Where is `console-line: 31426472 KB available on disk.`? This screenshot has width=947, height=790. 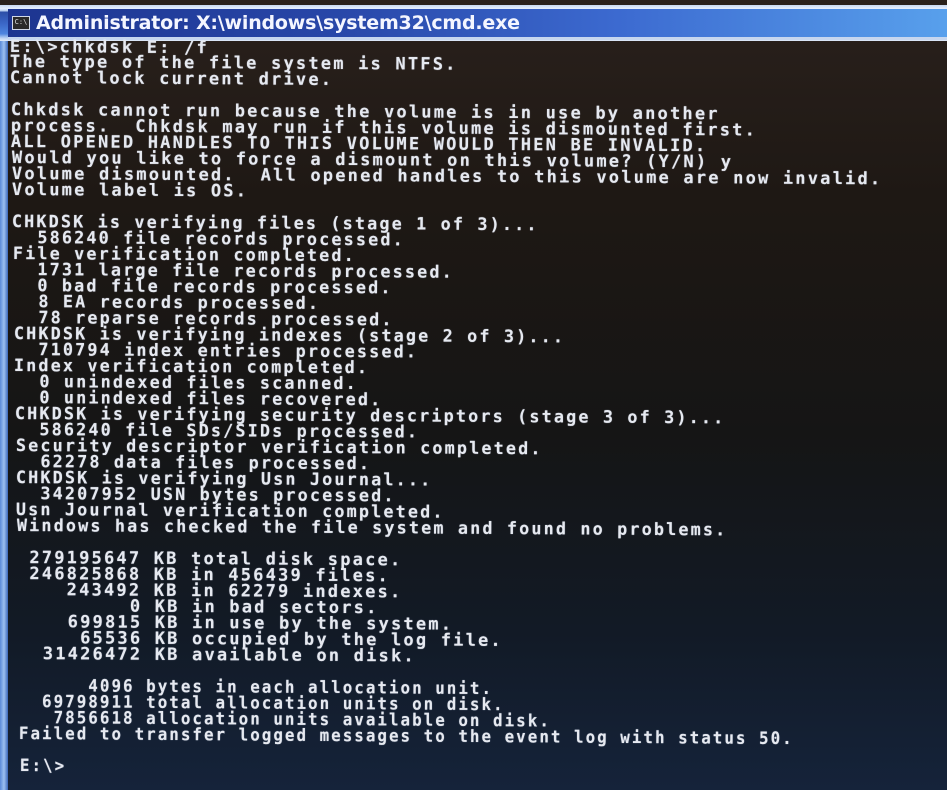 console-line: 31426472 KB available on disk. is located at coordinates (217, 655).